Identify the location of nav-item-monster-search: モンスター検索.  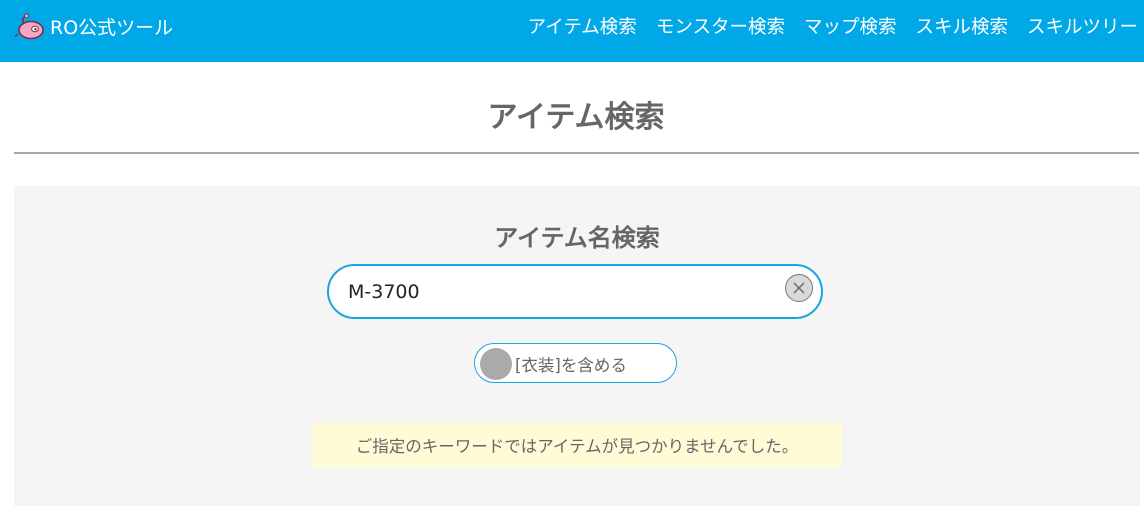
(720, 26).